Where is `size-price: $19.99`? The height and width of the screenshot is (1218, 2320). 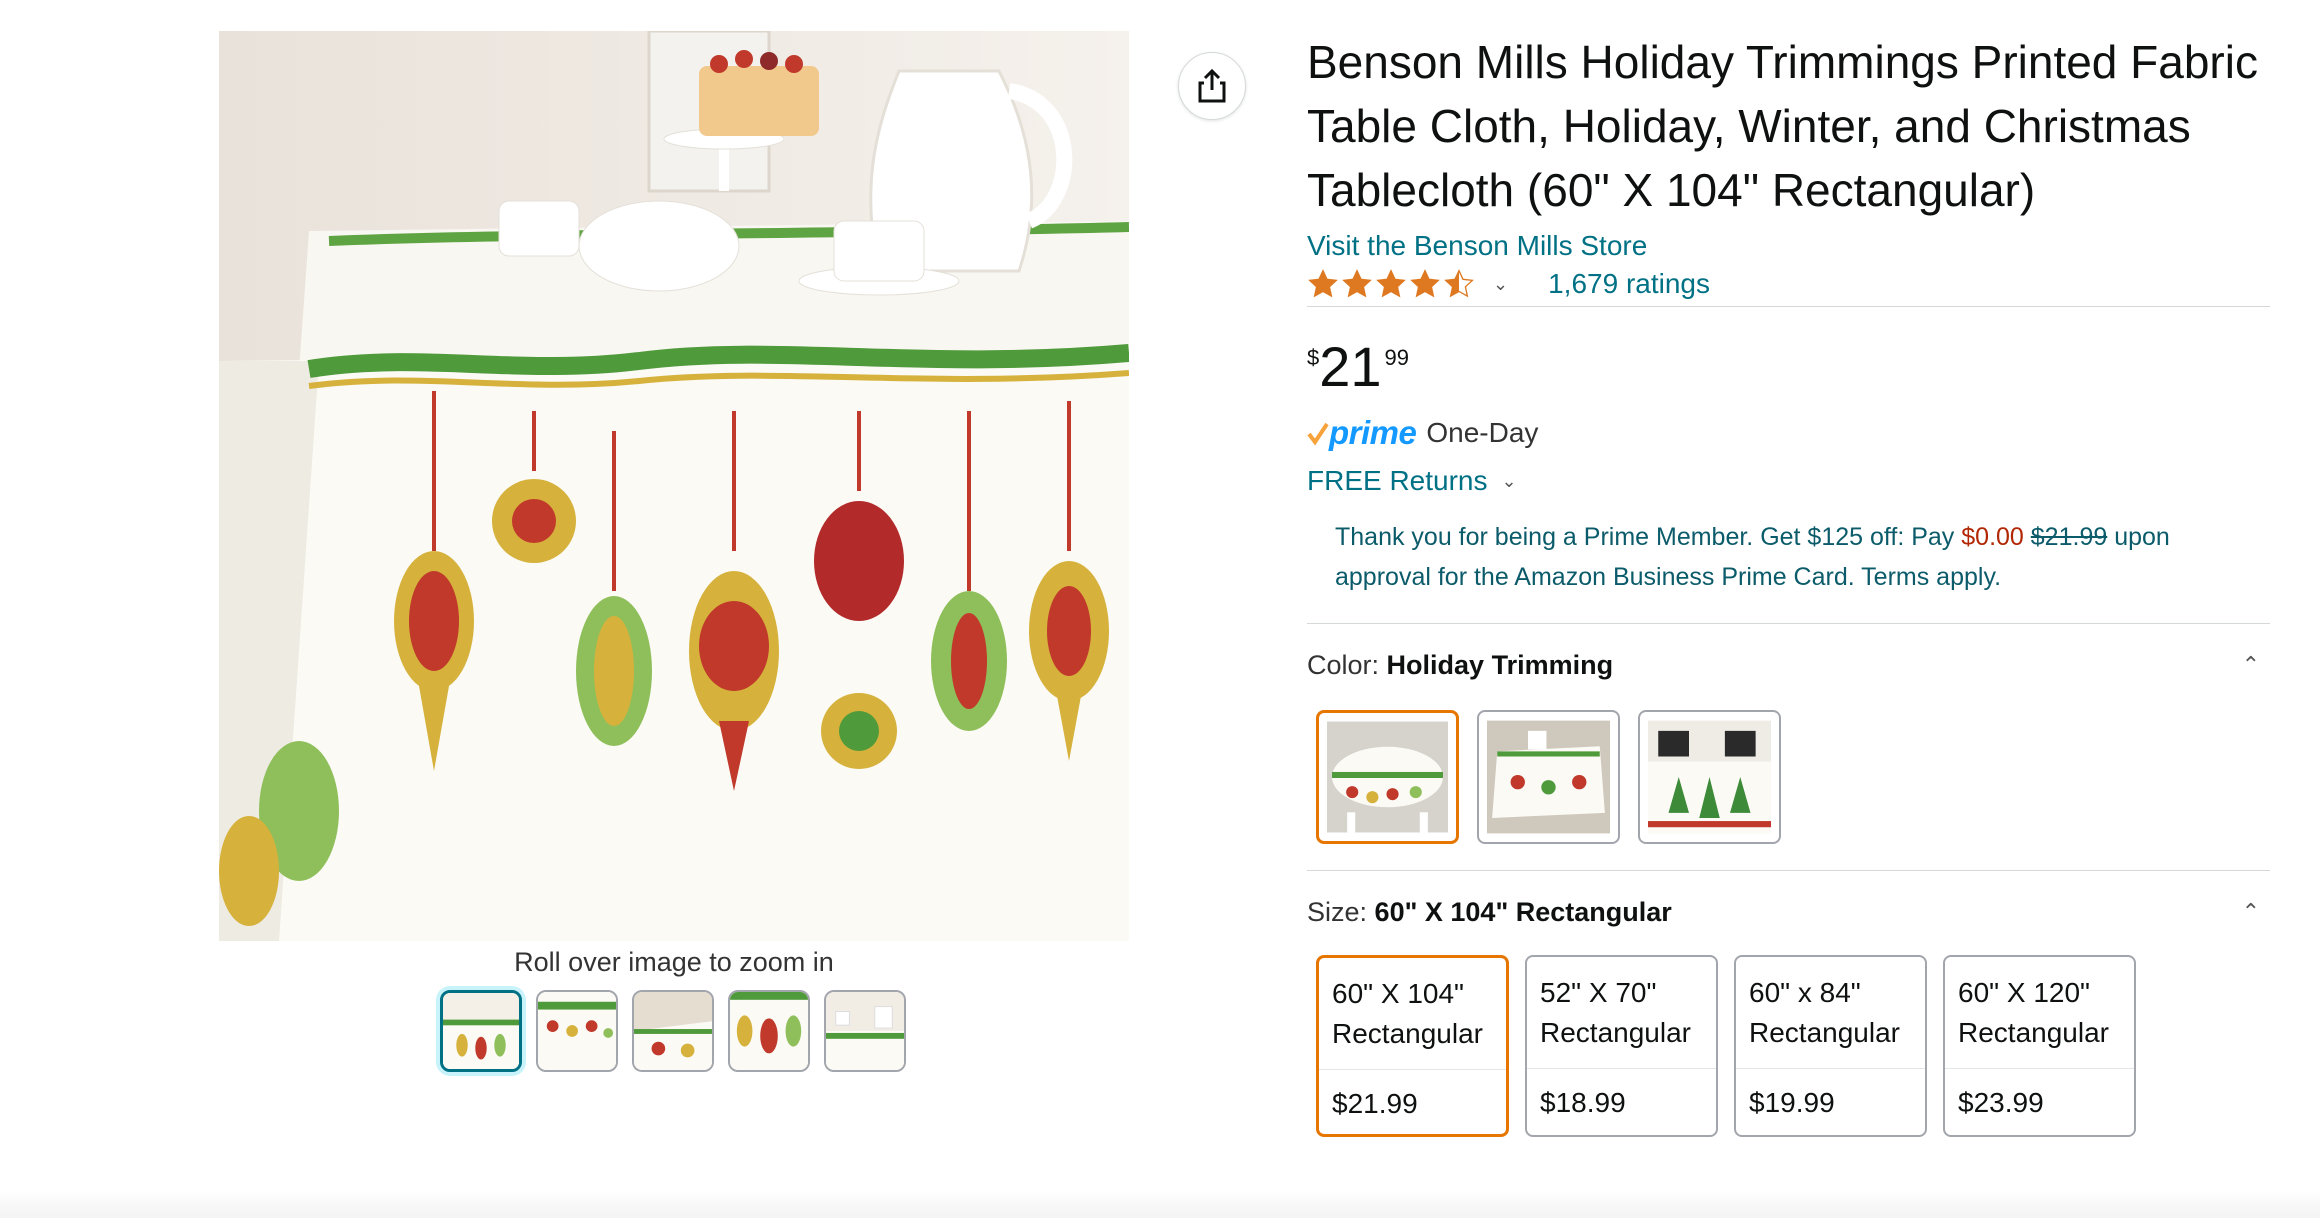
size-price: $19.99 is located at coordinates (1792, 1102).